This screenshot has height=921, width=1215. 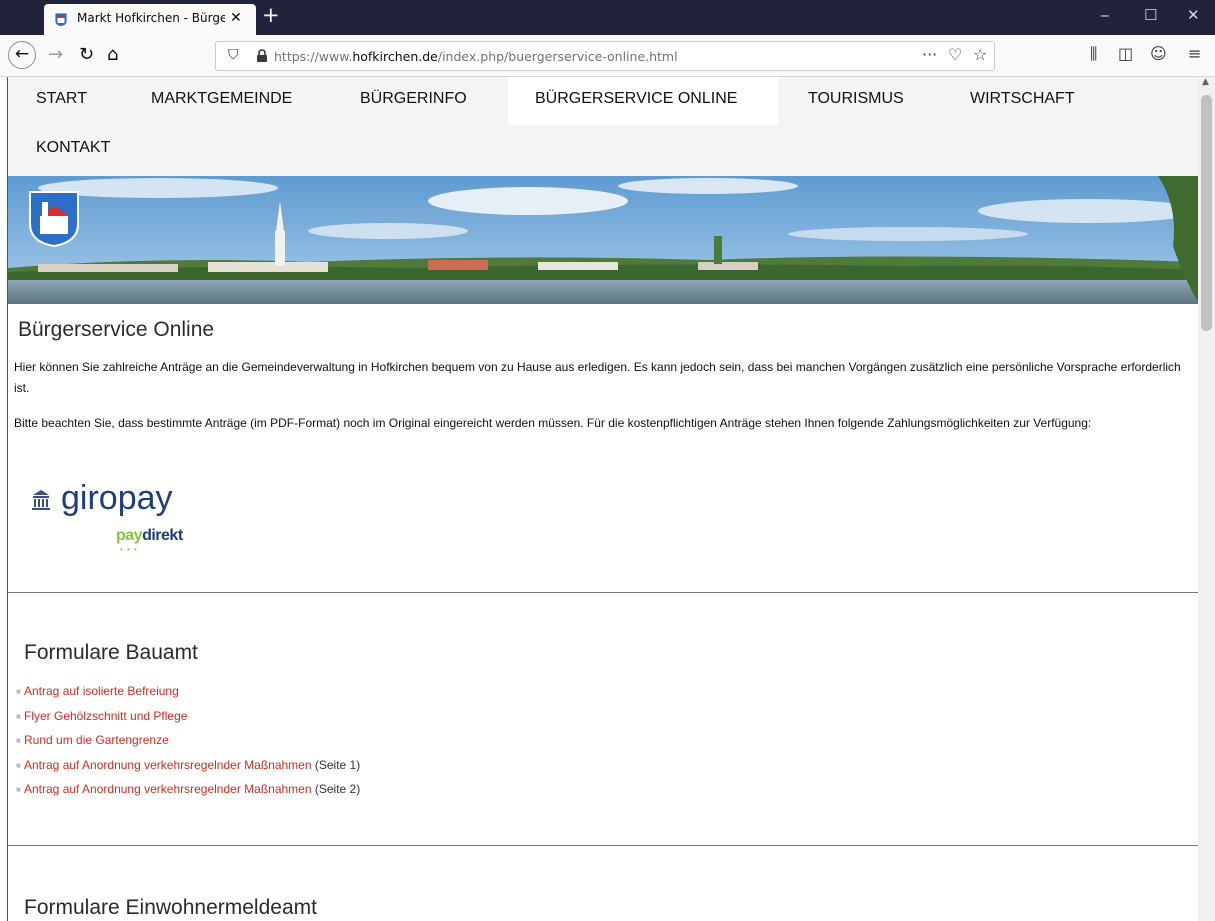 I want to click on tab-title: Markt Hofkirchen - Bürgerservice, so click(x=151, y=18).